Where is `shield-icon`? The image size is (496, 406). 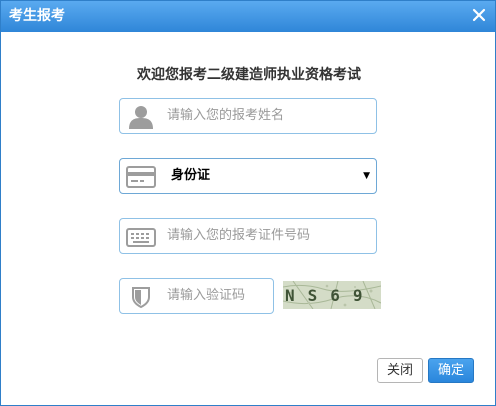
shield-icon is located at coordinates (141, 297).